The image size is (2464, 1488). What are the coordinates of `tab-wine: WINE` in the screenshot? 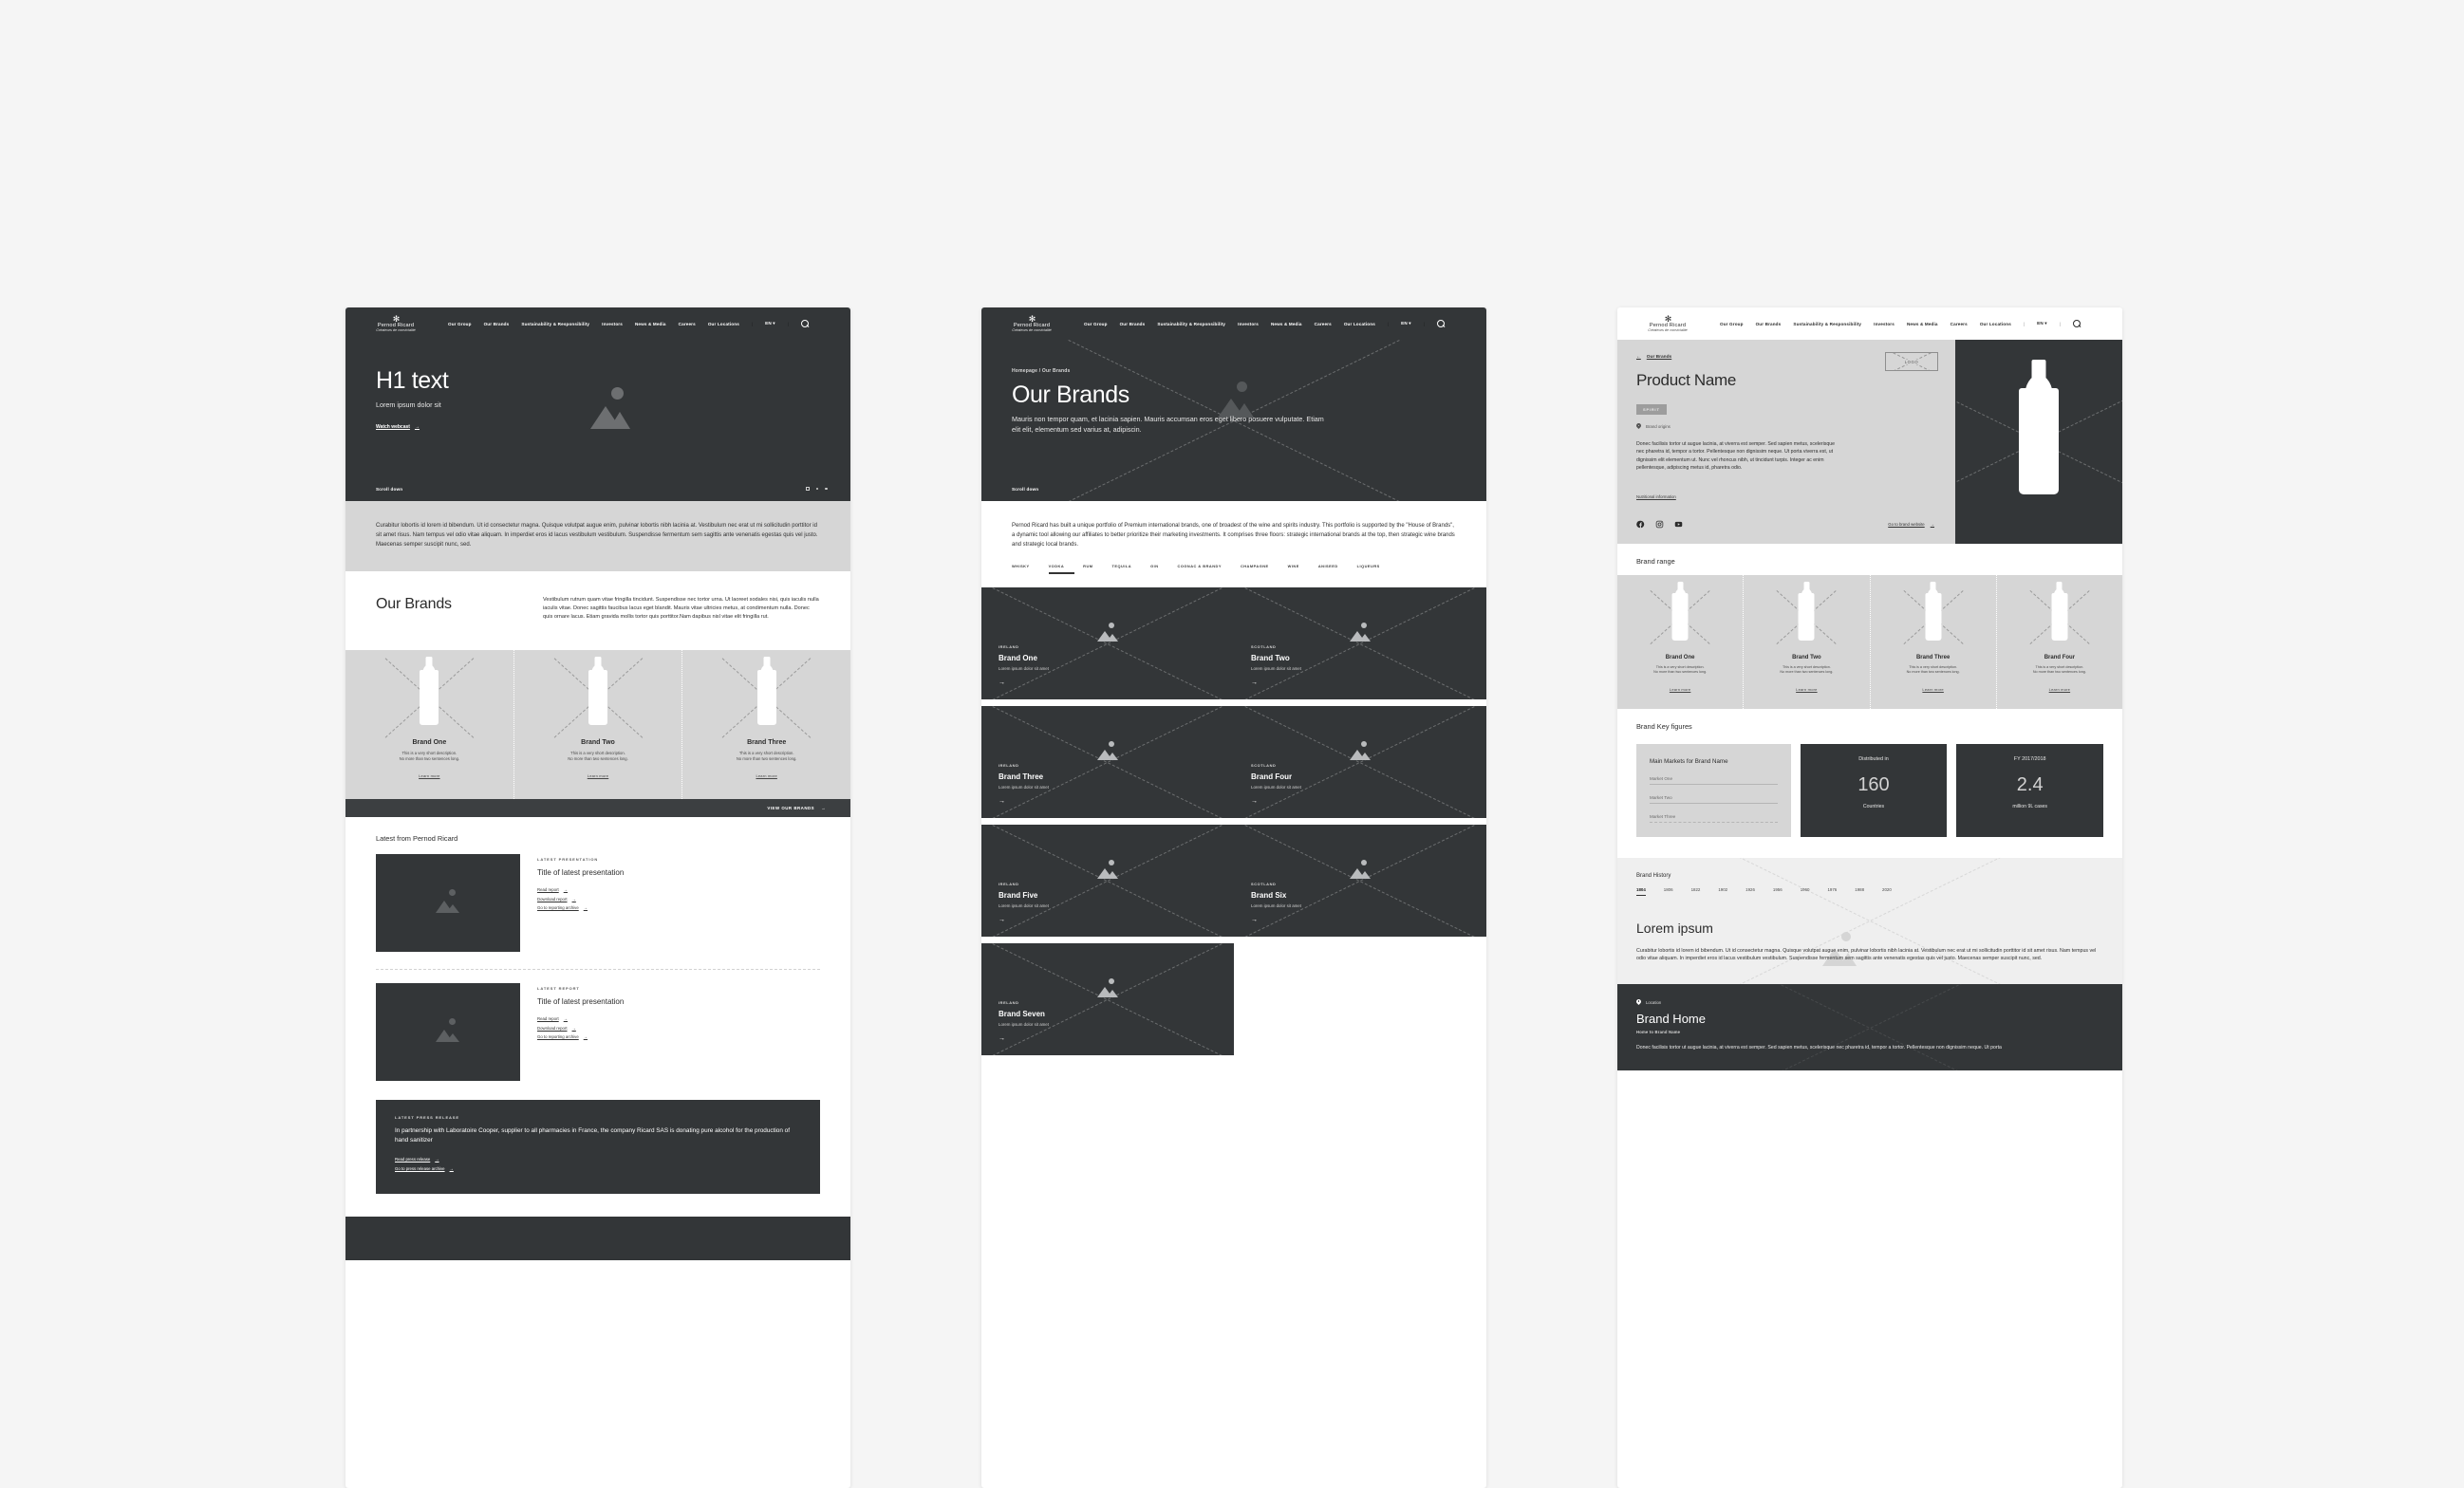 It's located at (1299, 569).